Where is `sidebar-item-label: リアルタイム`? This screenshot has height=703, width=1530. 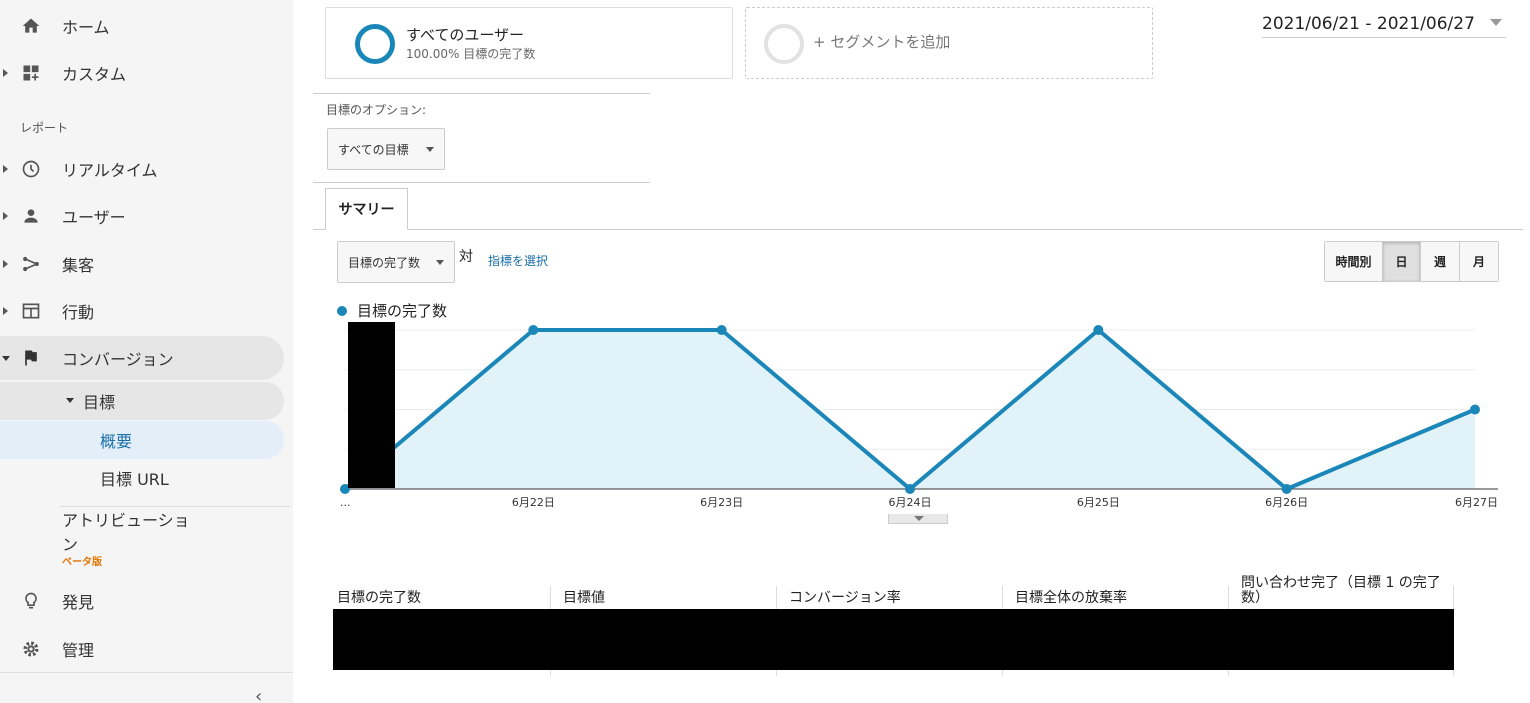 sidebar-item-label: リアルタイム is located at coordinates (110, 170).